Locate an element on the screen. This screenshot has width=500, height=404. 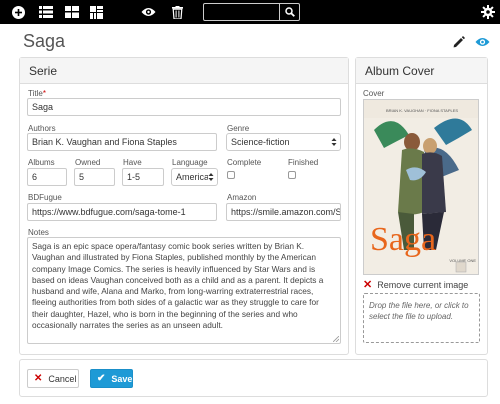
remove-image-button: ✕ Remove current image is located at coordinates (416, 284).